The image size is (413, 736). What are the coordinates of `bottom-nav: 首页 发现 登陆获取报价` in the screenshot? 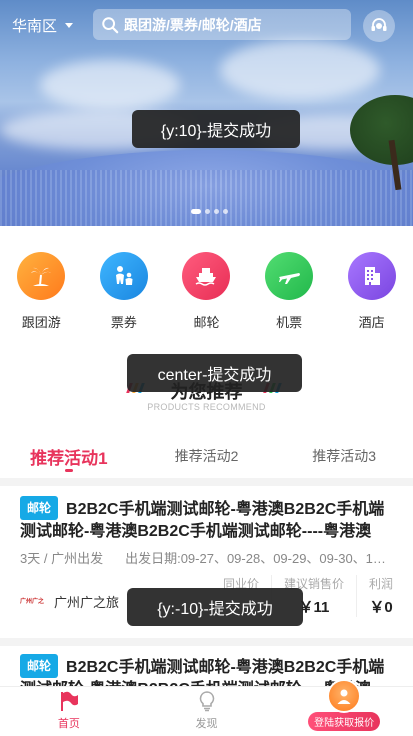 It's located at (206, 707).